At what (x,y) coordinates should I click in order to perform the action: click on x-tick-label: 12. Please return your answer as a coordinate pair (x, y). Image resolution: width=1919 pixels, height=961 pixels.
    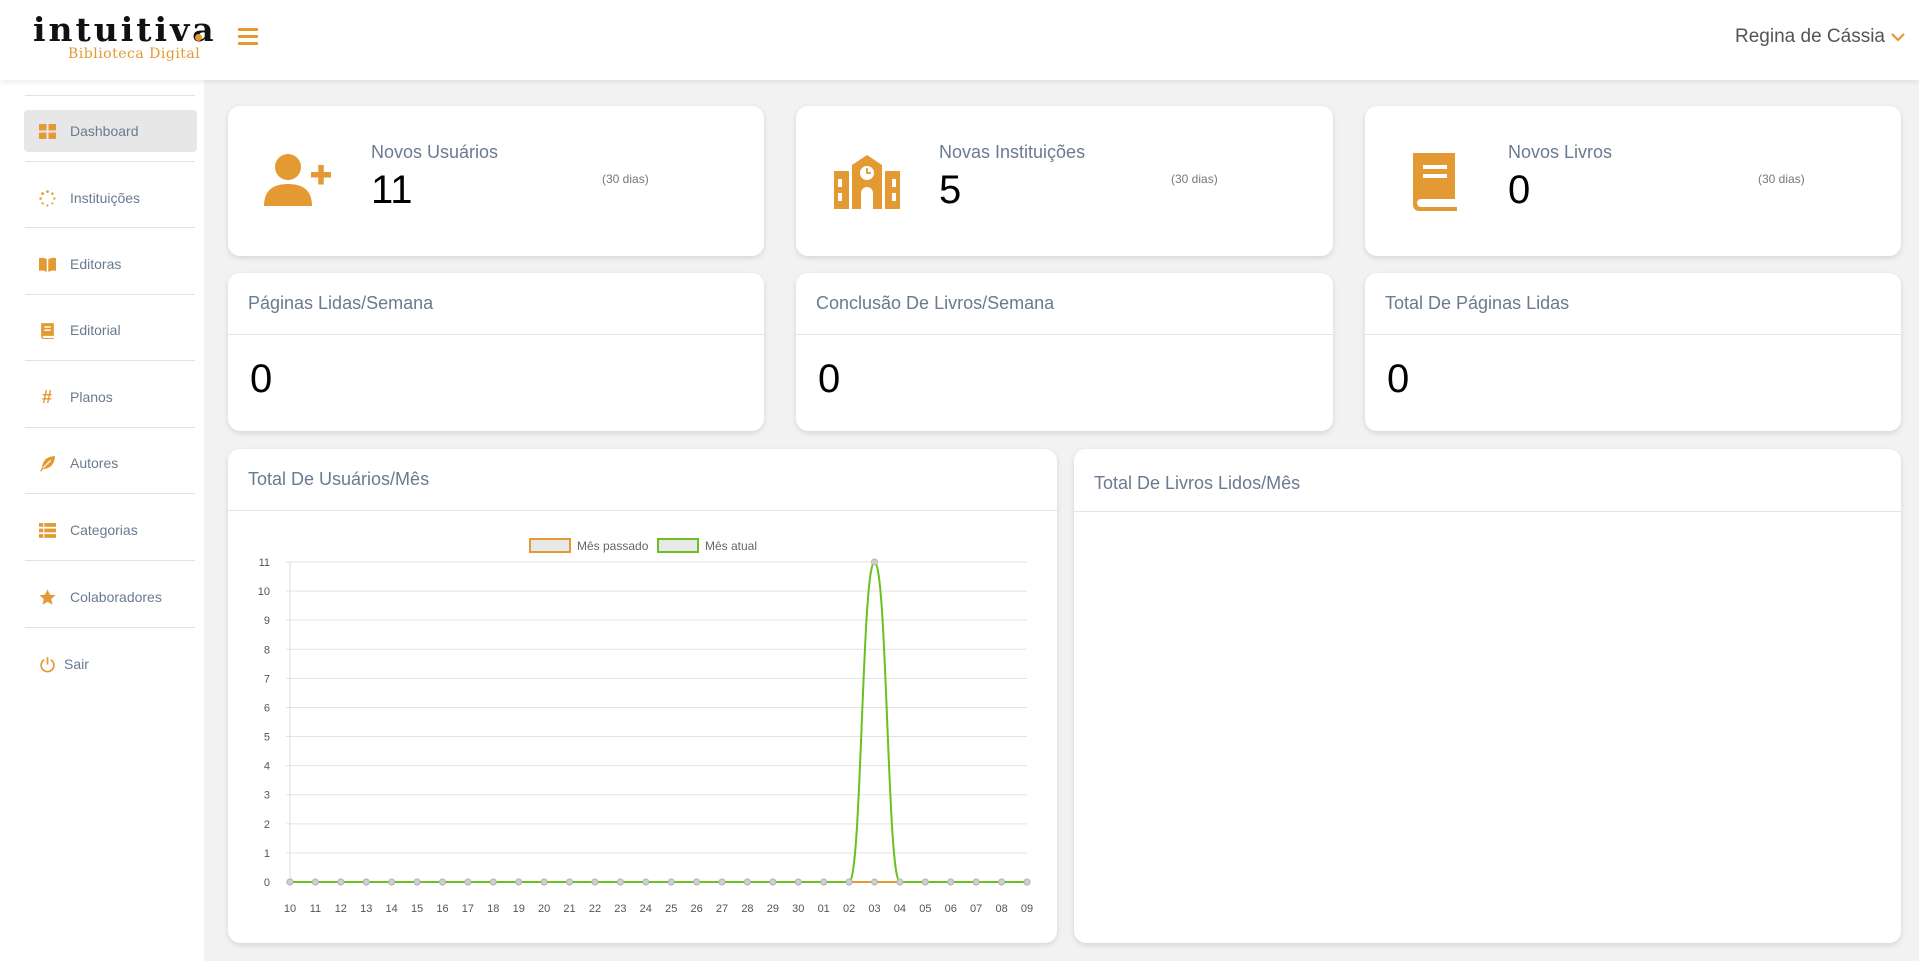
    Looking at the image, I should click on (341, 909).